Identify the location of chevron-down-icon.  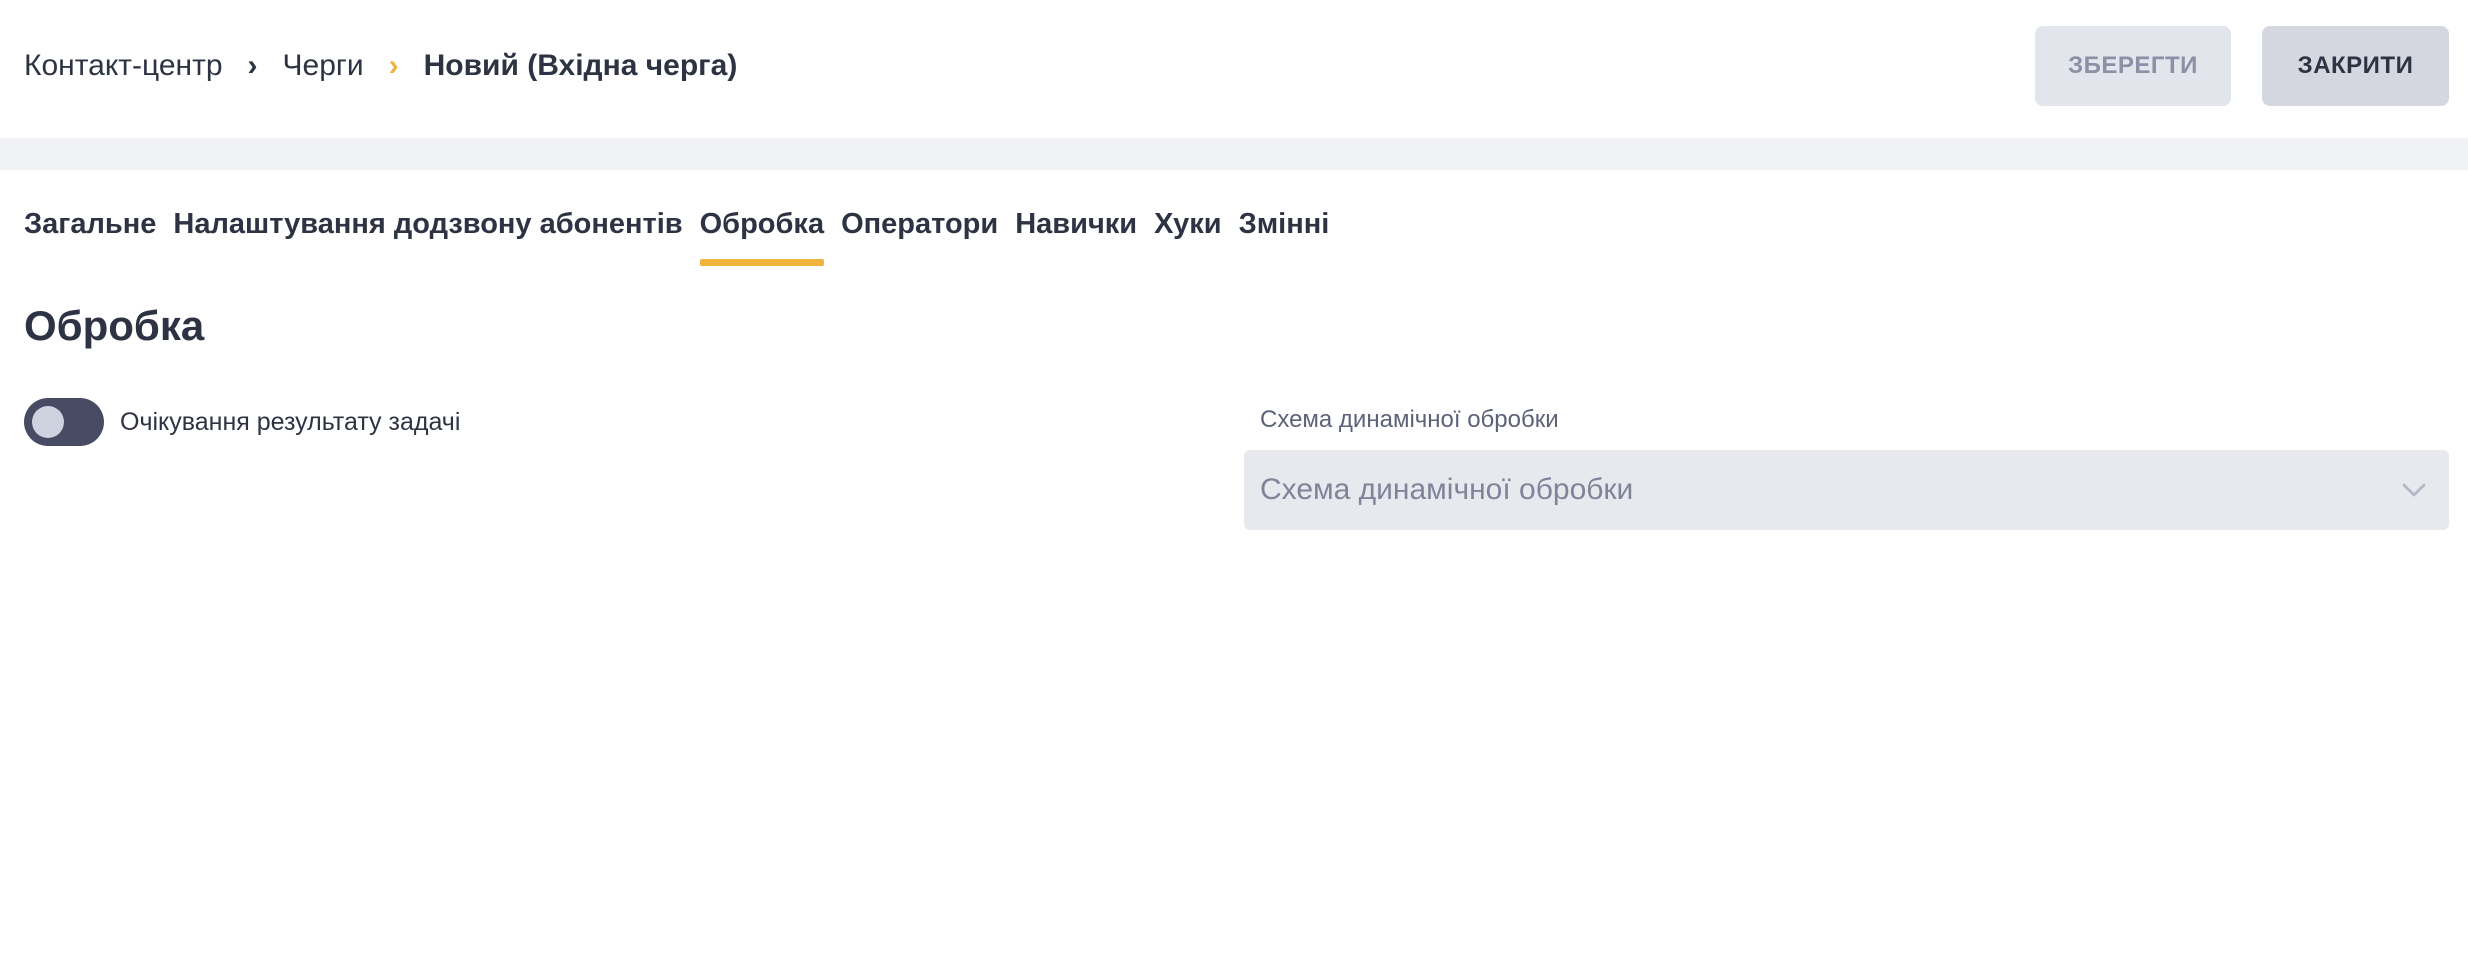
(2414, 490).